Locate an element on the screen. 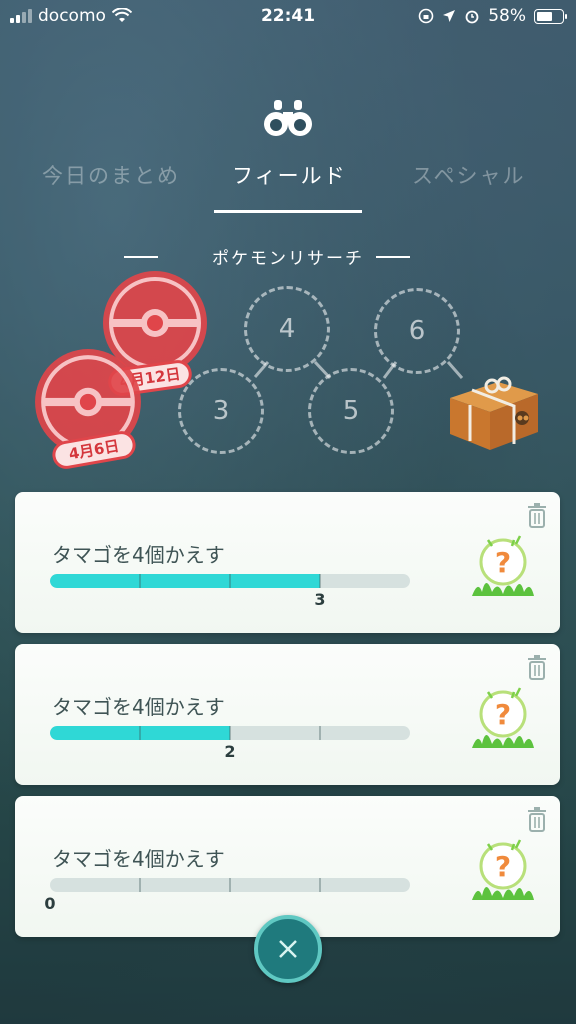 Image resolution: width=576 pixels, height=1024 pixels. research-title: ポケモンリサーチ is located at coordinates (288, 259).